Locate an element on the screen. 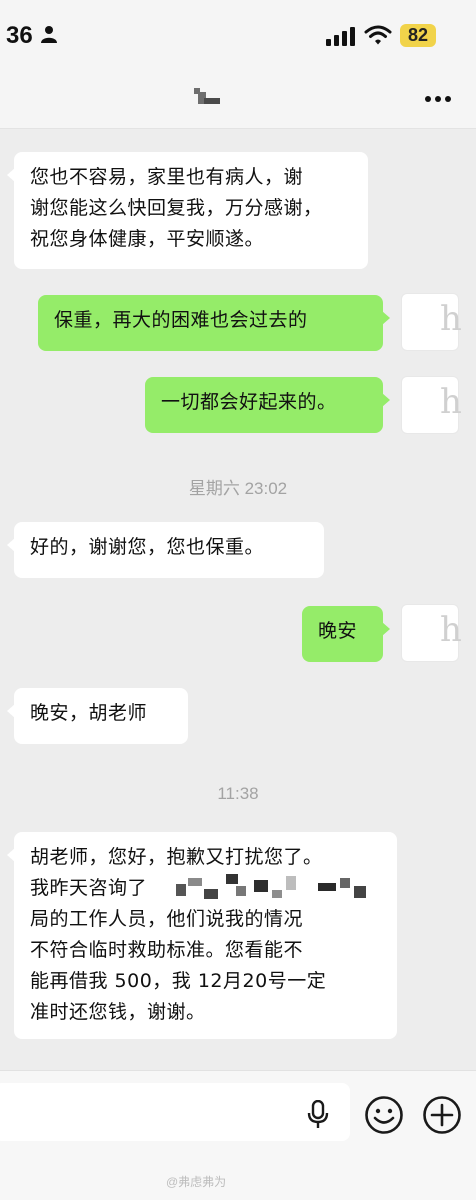 The image size is (476, 1200). message-bubble-outgoing: 晚安 is located at coordinates (346, 634).